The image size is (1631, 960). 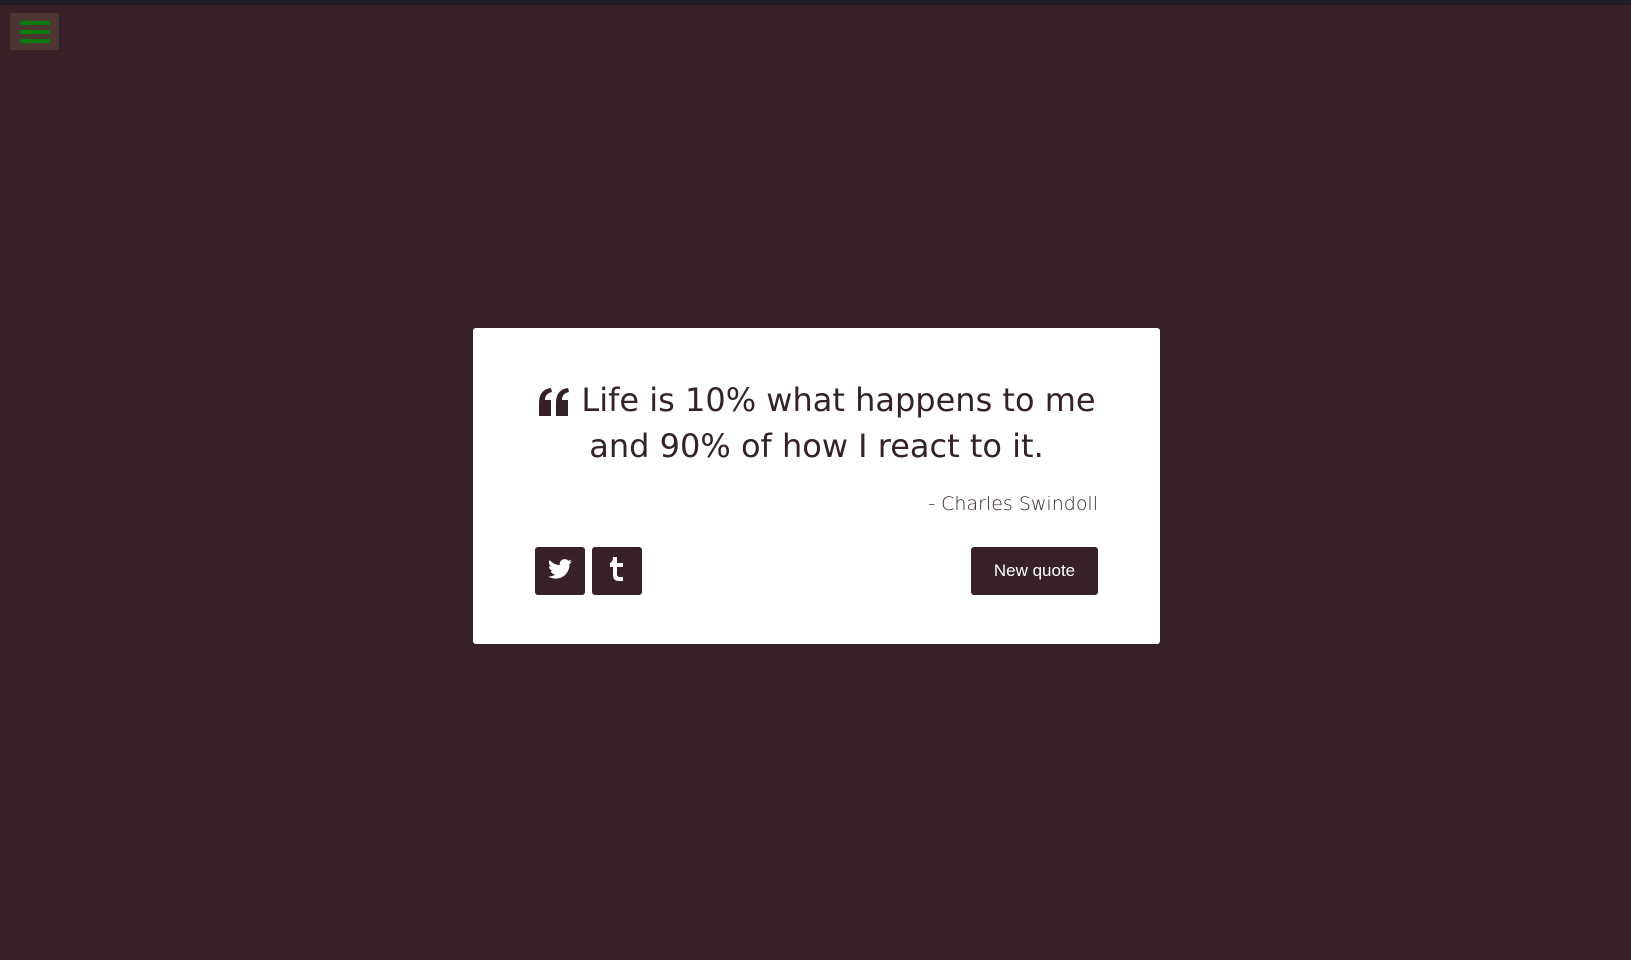 I want to click on quote-left-icon, so click(x=554, y=405).